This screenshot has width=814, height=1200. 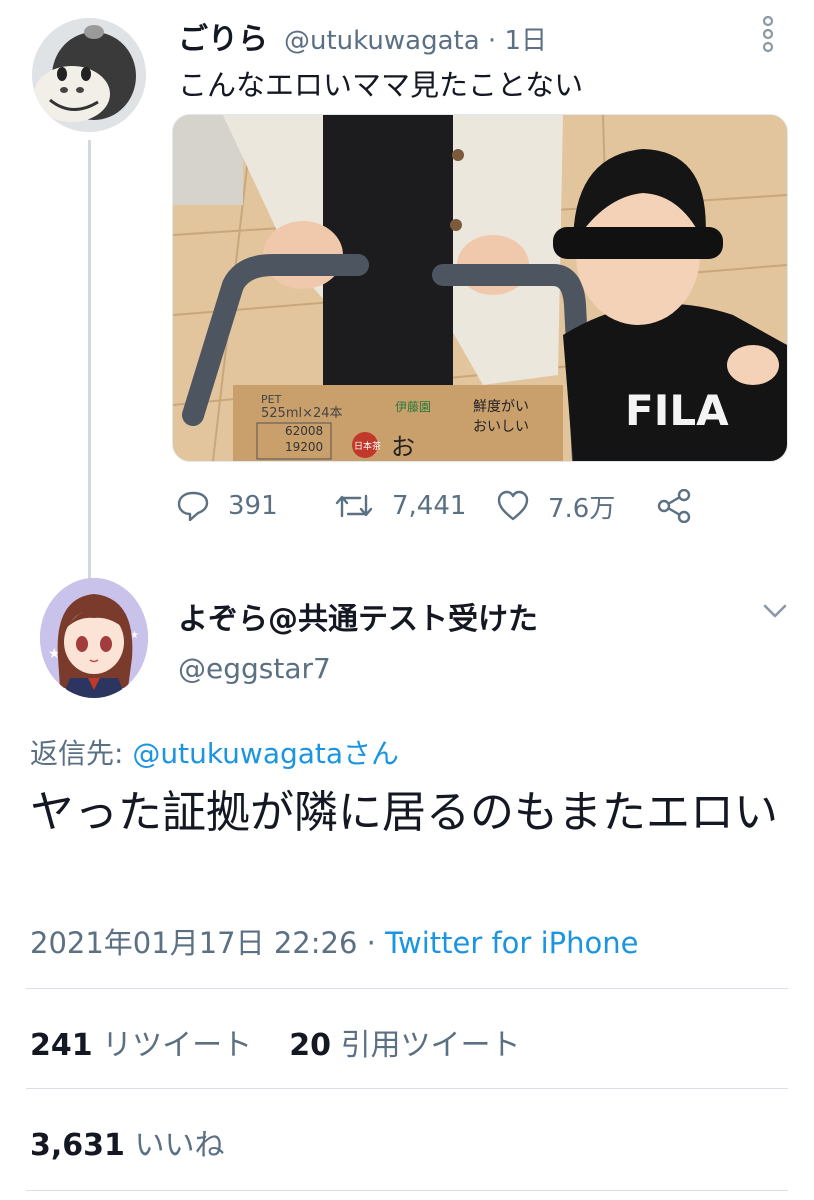 I want to click on author-avatar, so click(x=89, y=75).